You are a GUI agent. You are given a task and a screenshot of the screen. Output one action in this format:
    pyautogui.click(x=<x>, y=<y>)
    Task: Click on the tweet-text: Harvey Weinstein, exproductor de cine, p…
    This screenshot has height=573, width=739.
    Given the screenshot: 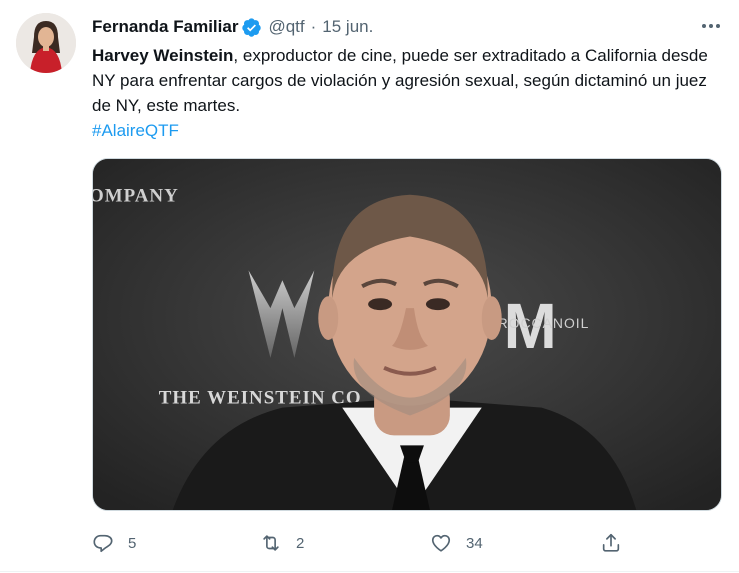 What is the action you would take?
    pyautogui.click(x=407, y=93)
    